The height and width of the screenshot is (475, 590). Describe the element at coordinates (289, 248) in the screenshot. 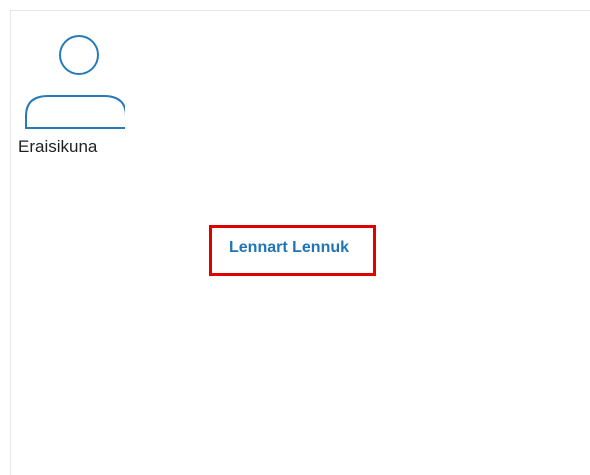

I see `representative-name: Lennart Lennuk` at that location.